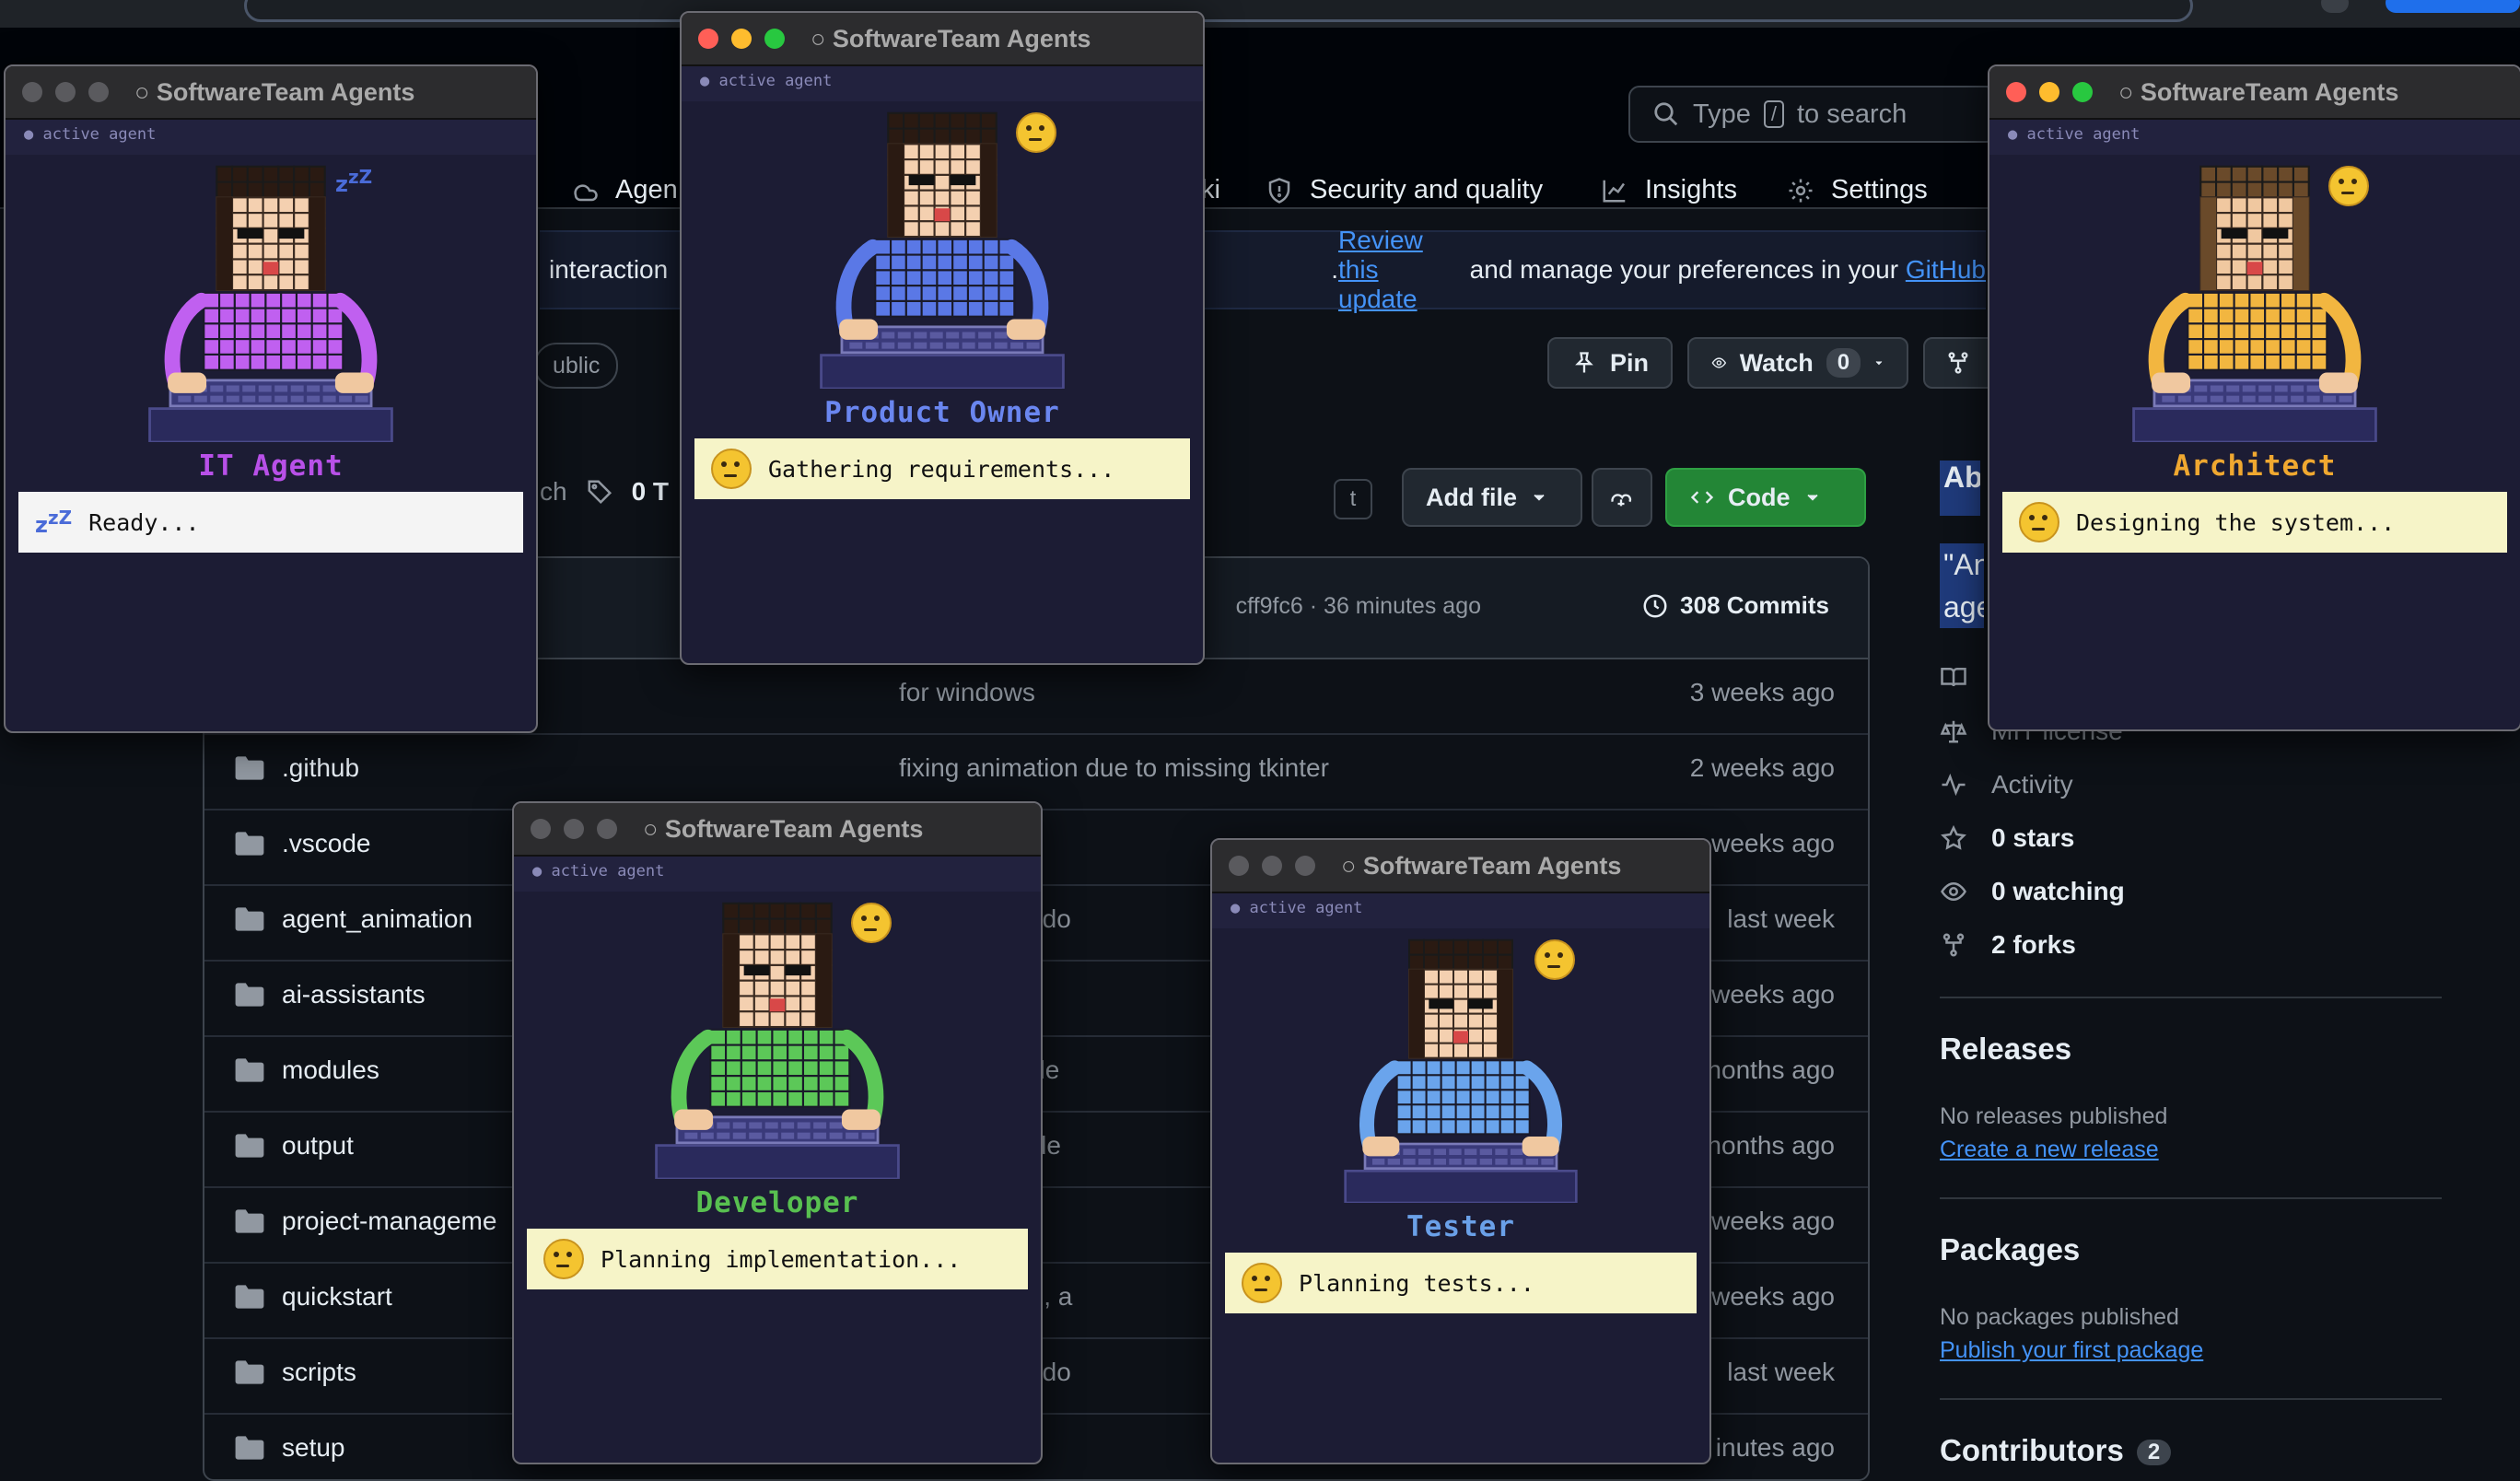  Describe the element at coordinates (1812, 114) in the screenshot. I see `search-input: Type / to search` at that location.